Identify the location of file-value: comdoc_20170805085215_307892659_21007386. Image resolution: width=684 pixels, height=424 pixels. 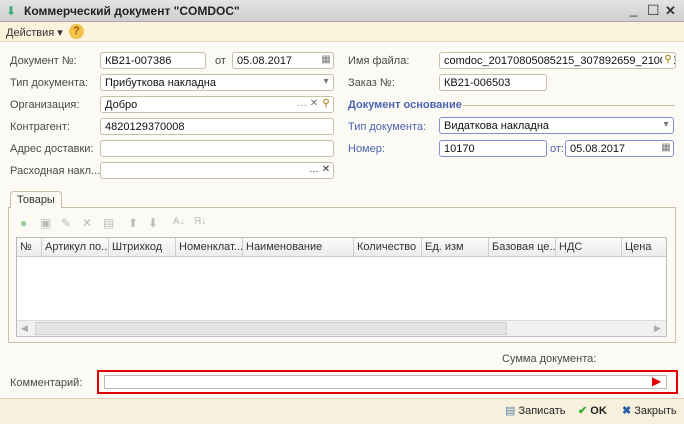
(560, 61).